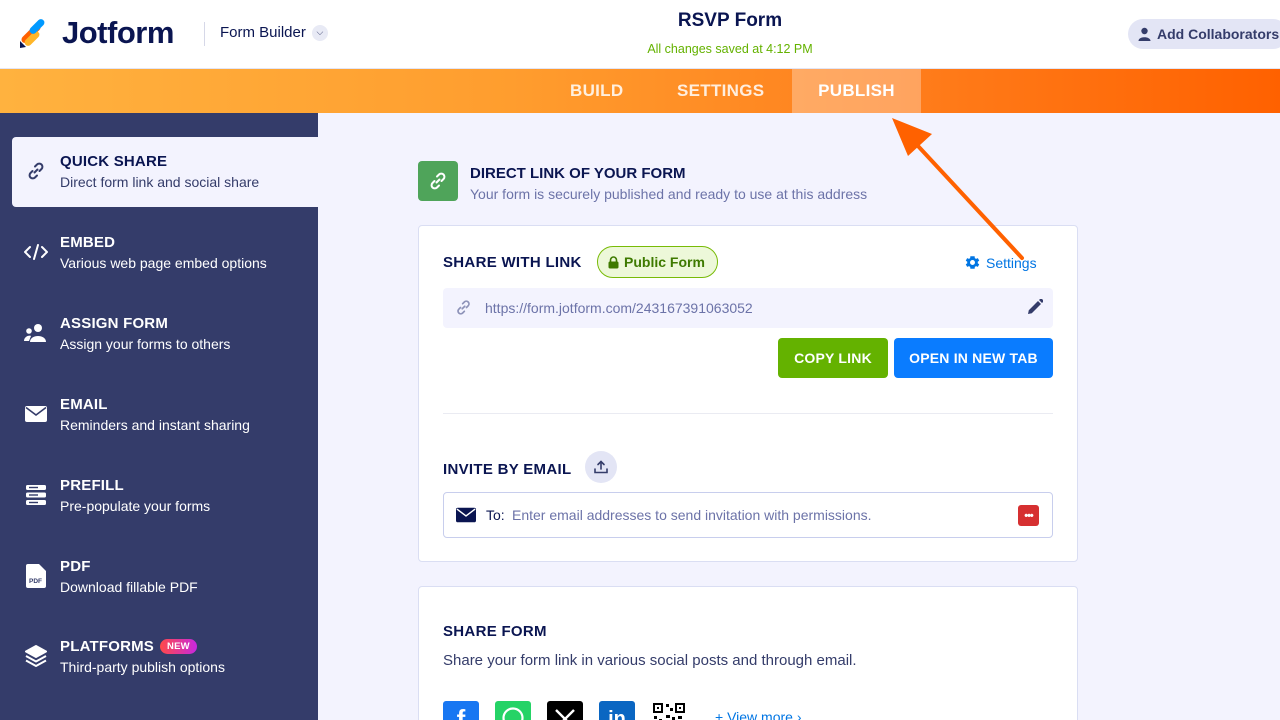  I want to click on new-badge: NEW, so click(178, 646).